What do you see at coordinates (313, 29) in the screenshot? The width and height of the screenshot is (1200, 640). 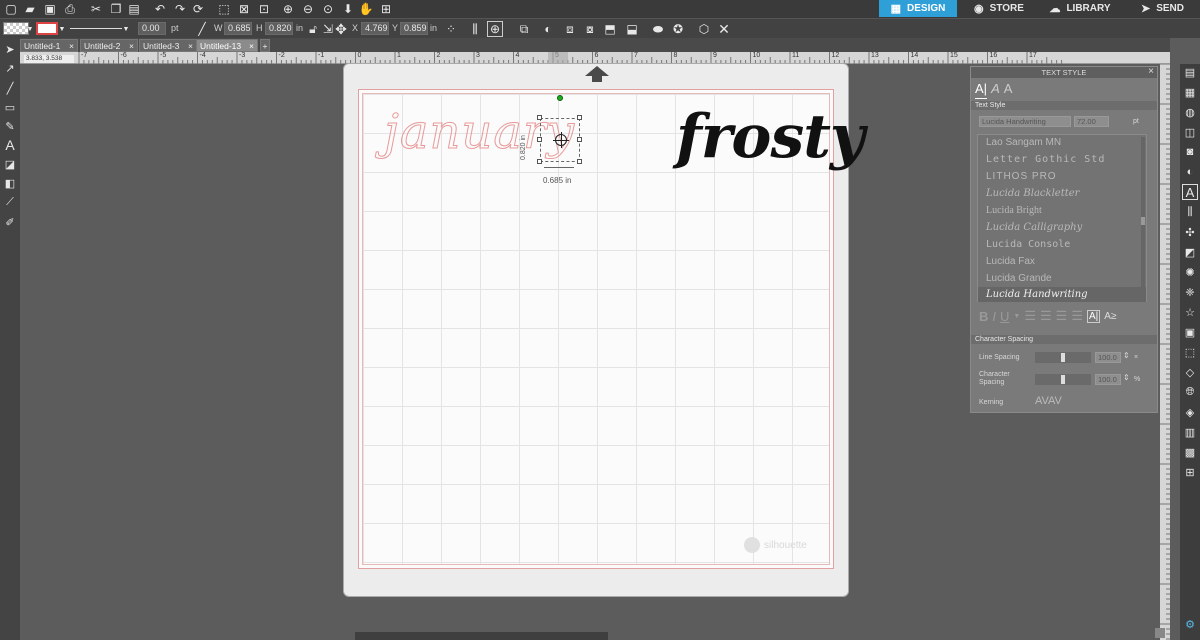 I see `lock-aspect-icon: 🔓︎` at bounding box center [313, 29].